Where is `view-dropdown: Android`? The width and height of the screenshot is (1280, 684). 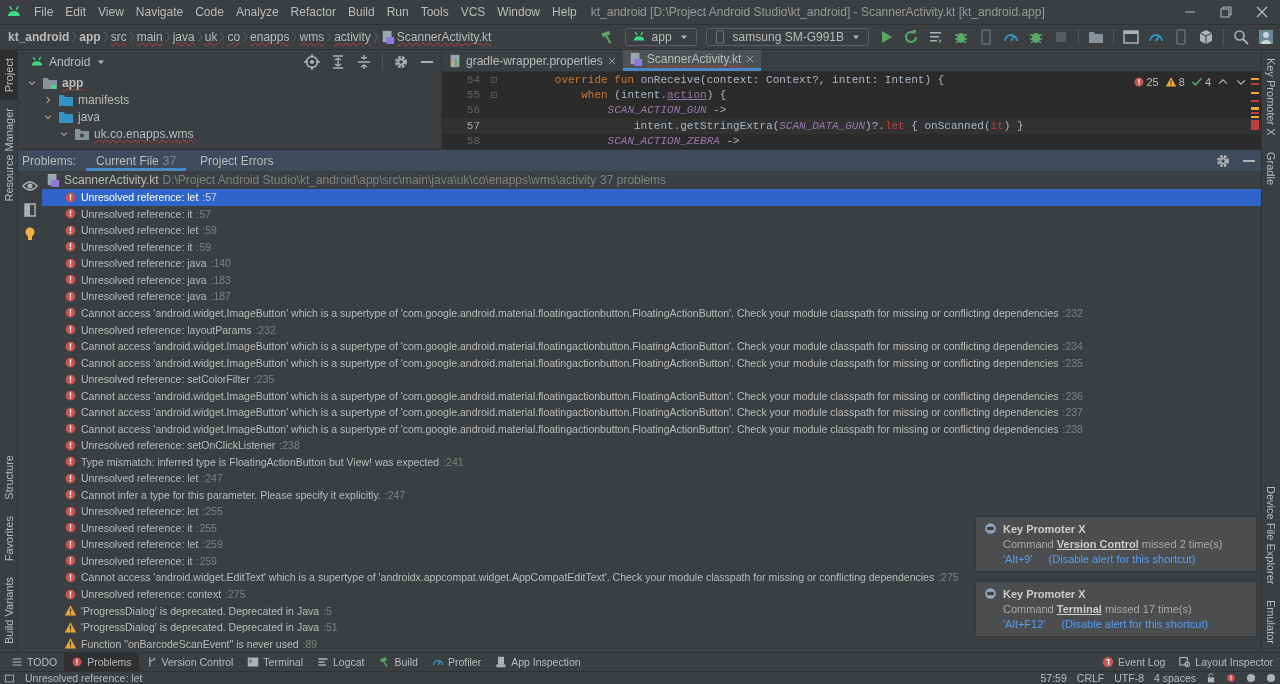
view-dropdown: Android is located at coordinates (69, 62).